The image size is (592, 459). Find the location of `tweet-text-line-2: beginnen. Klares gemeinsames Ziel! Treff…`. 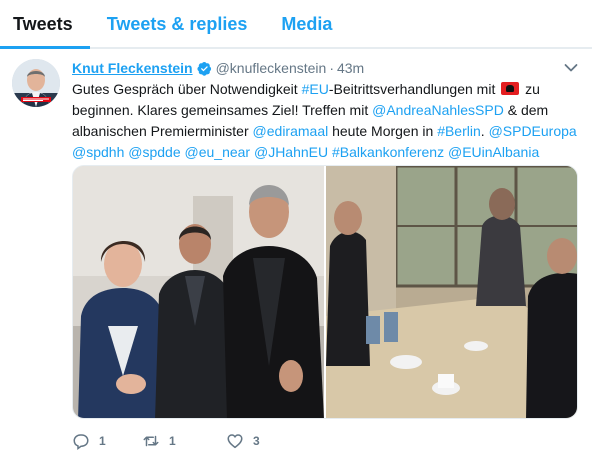

tweet-text-line-2: beginnen. Klares gemeinsames Ziel! Treff… is located at coordinates (310, 110).